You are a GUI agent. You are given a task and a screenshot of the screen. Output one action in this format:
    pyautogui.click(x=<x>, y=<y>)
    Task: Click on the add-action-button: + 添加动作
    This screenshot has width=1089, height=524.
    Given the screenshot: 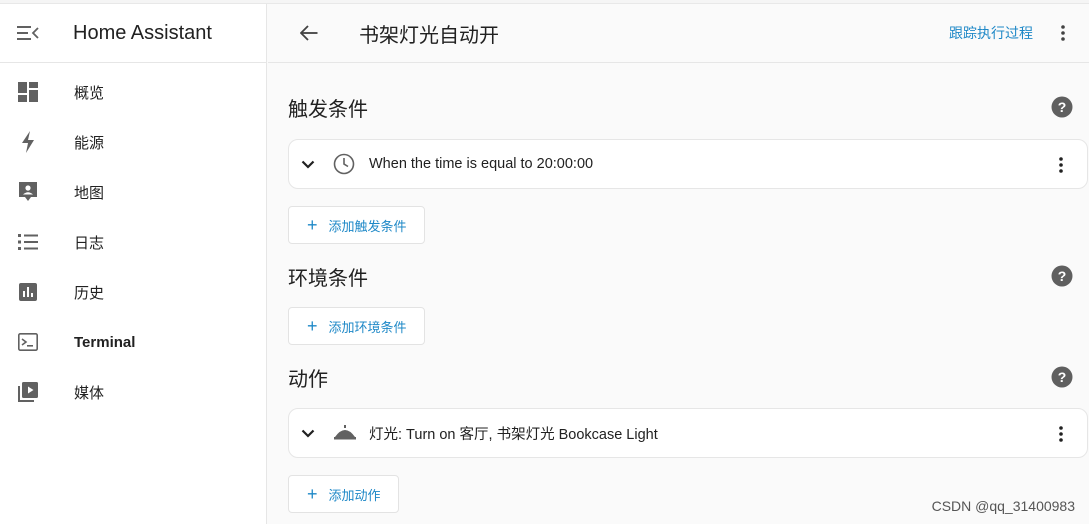 What is the action you would take?
    pyautogui.click(x=343, y=494)
    